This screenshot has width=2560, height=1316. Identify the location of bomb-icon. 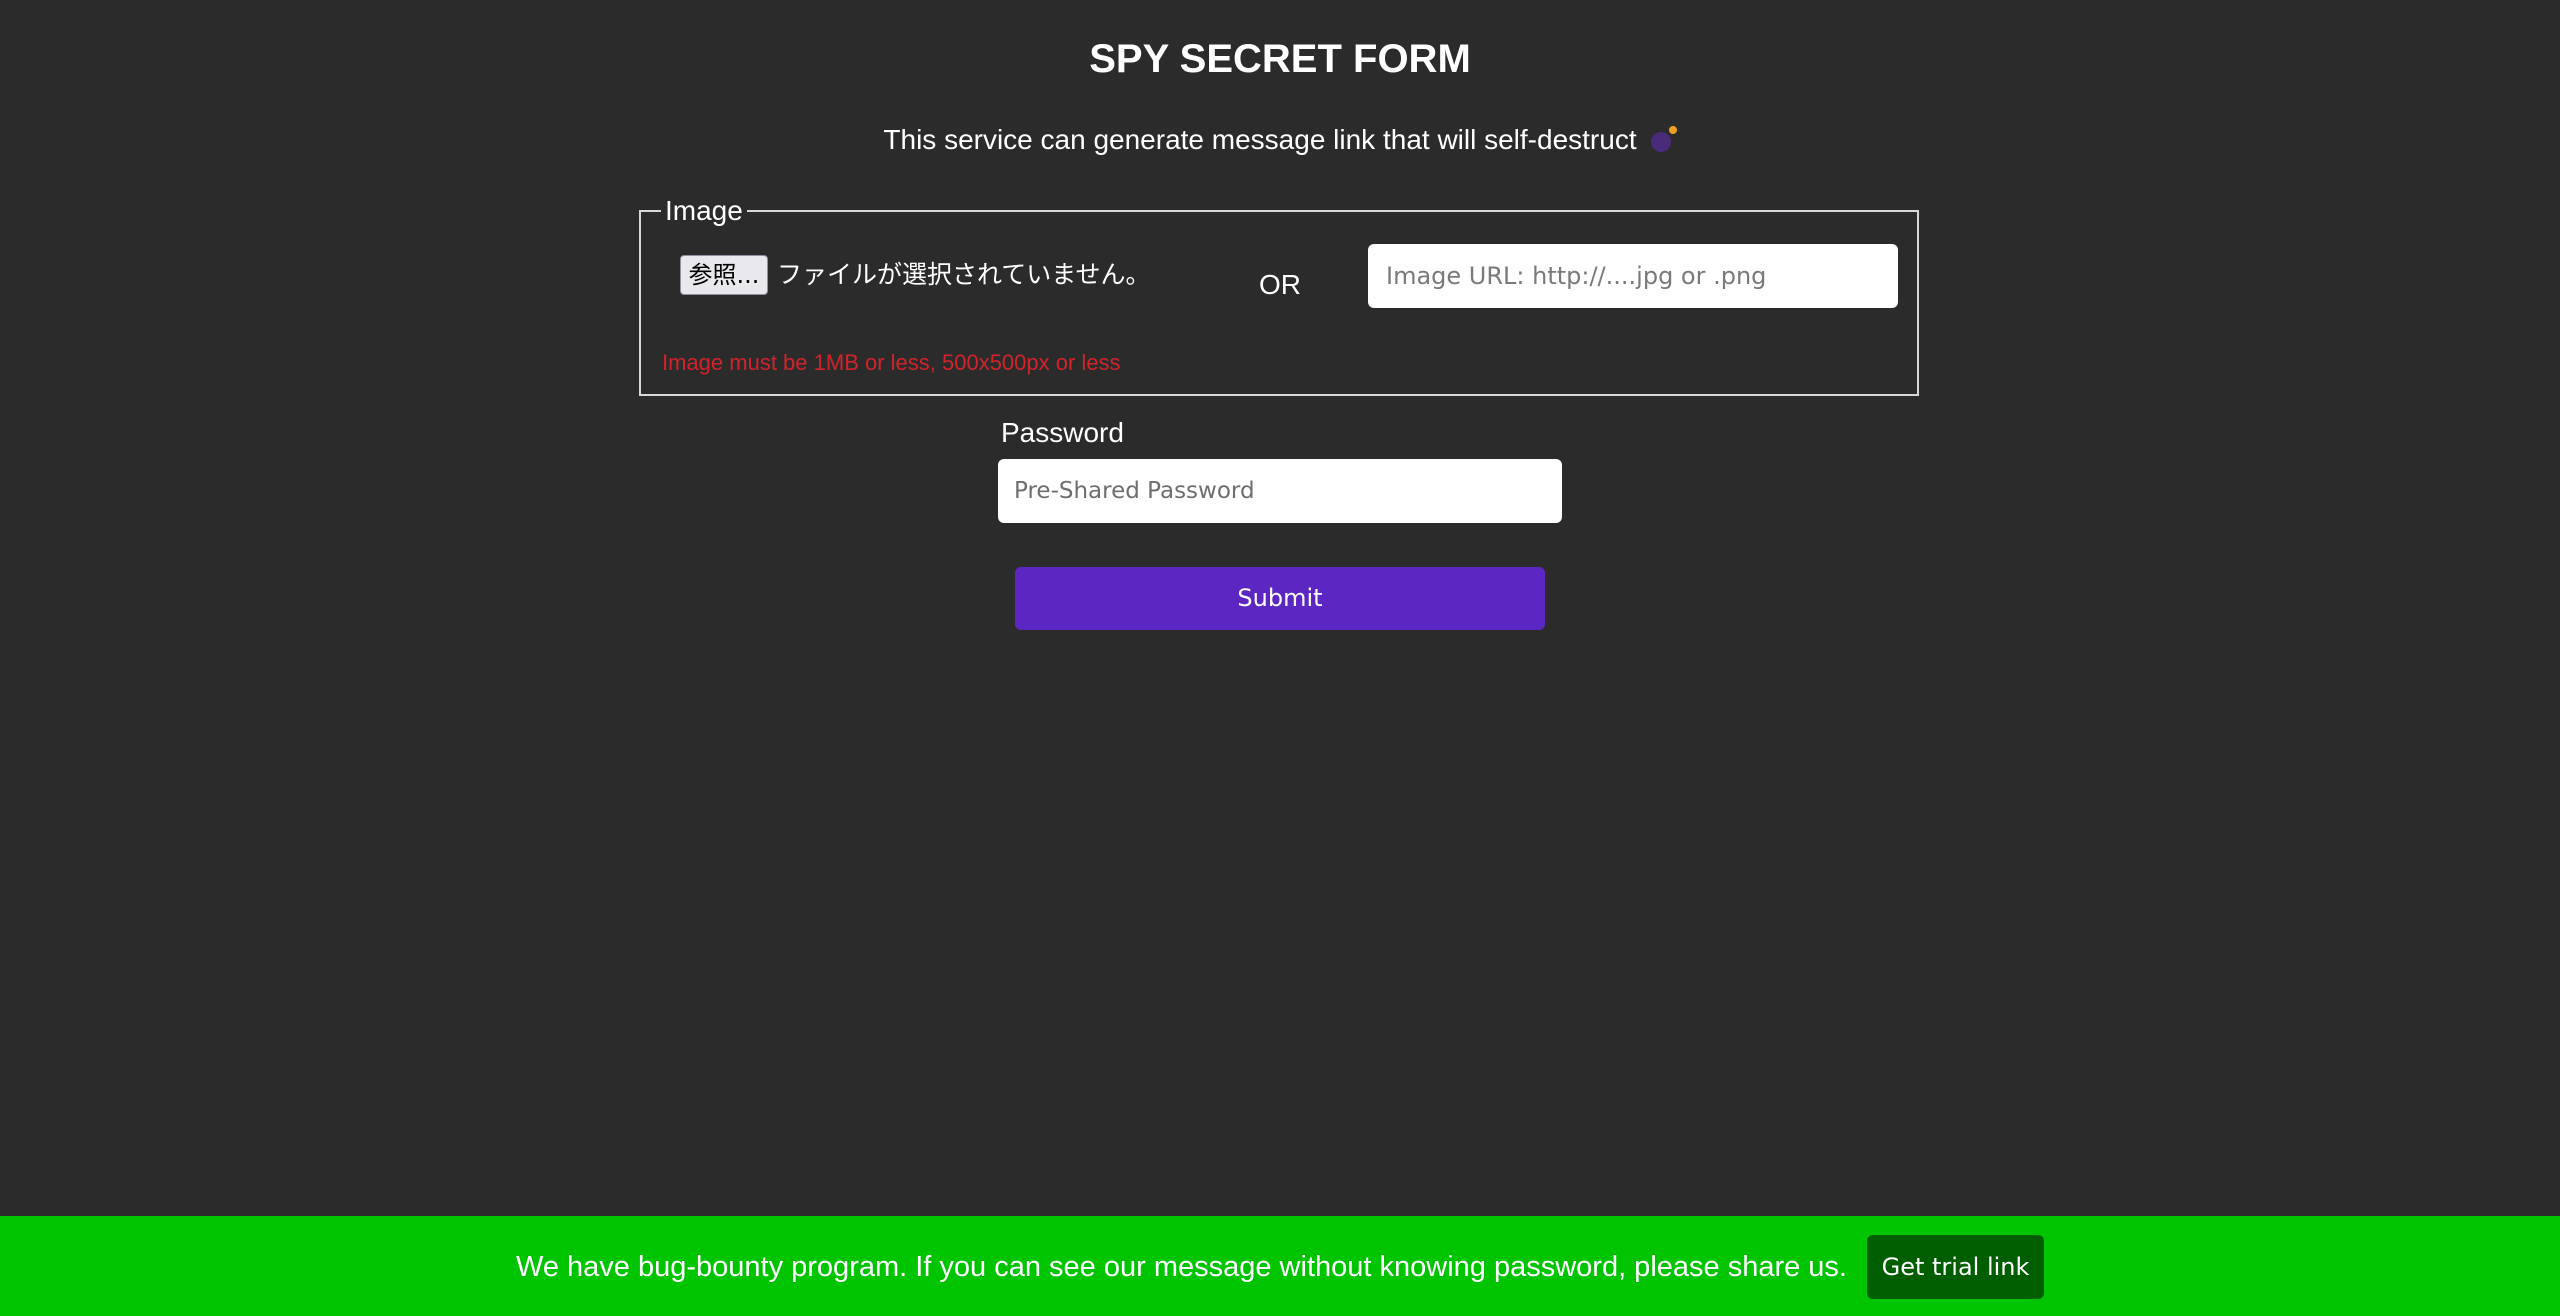
(1663, 139).